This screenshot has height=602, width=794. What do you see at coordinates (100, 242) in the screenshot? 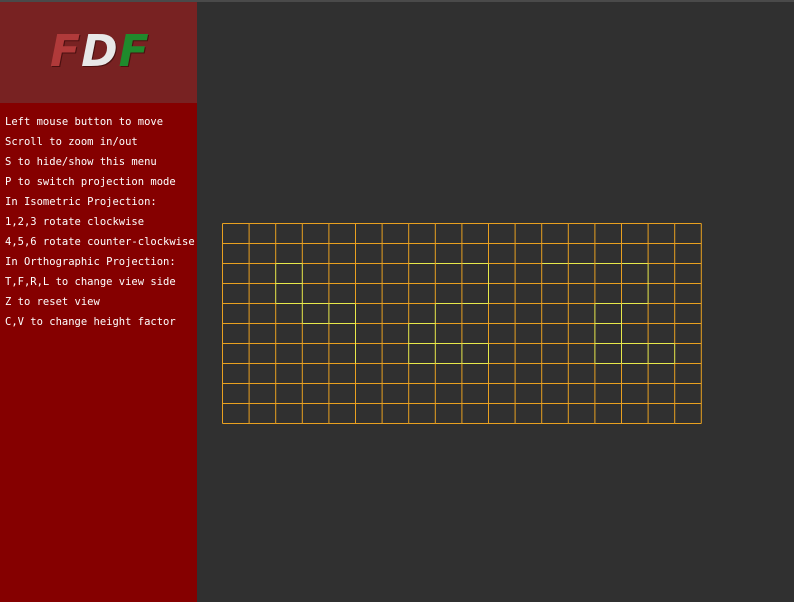
I see `help-line-rotate-ccw: 4,5,6 rotate counter-clockwise` at bounding box center [100, 242].